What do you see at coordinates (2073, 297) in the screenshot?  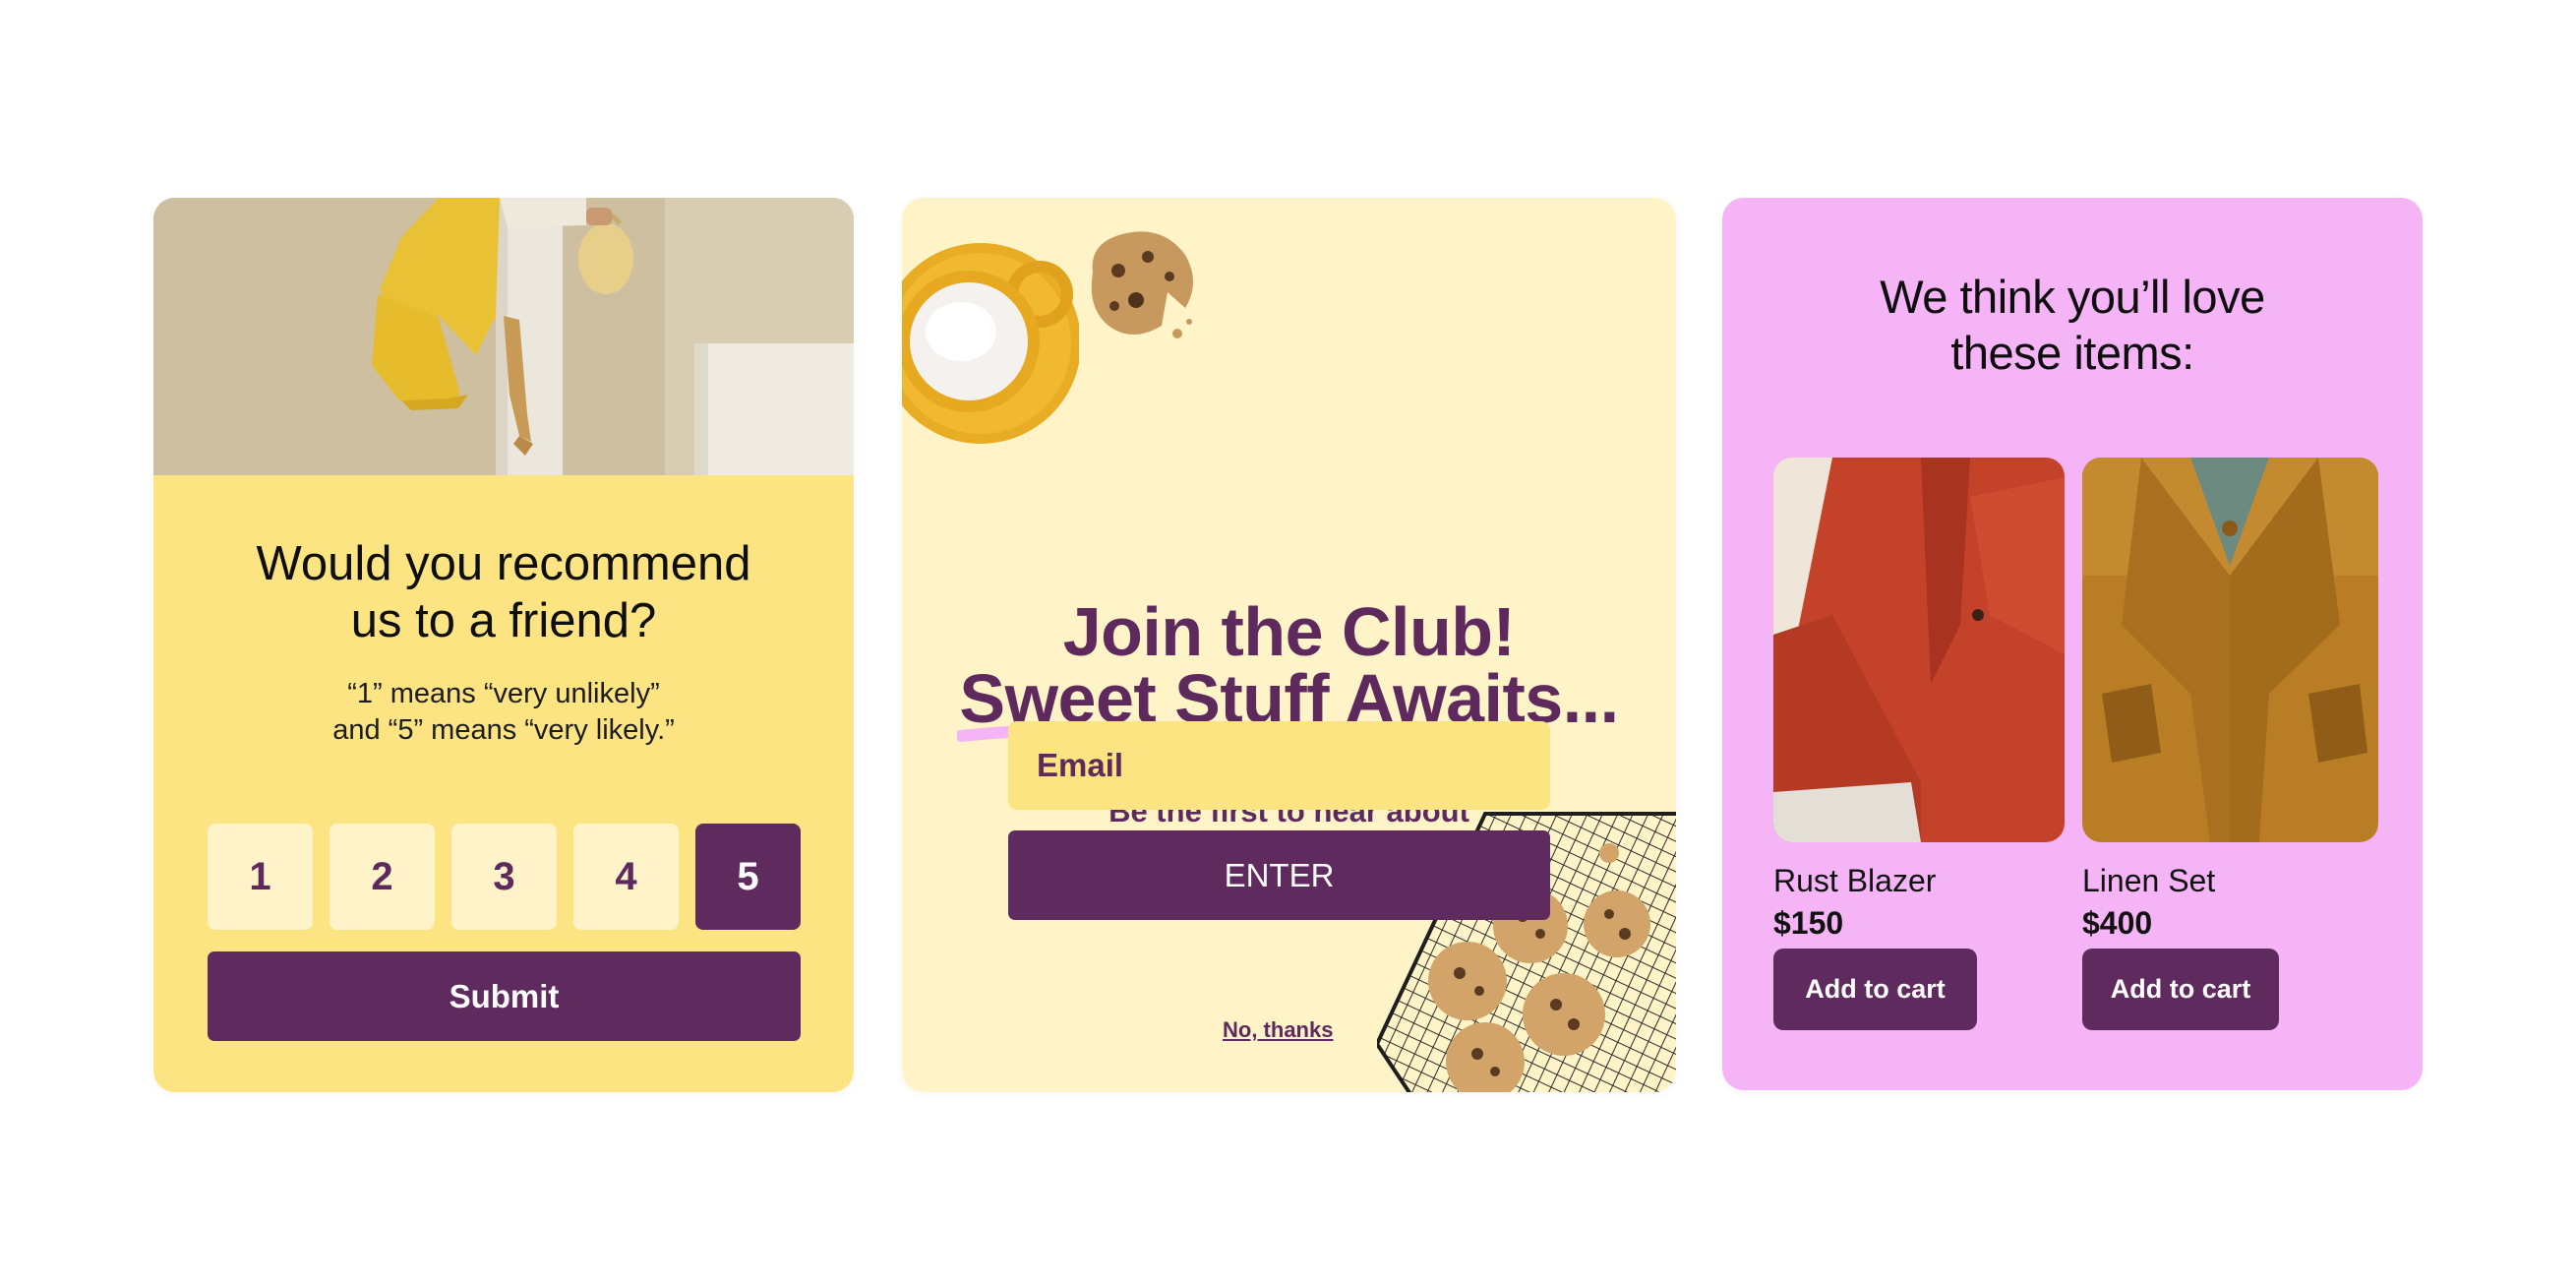 I see `reco-title-line-1: We think you’ll love` at bounding box center [2073, 297].